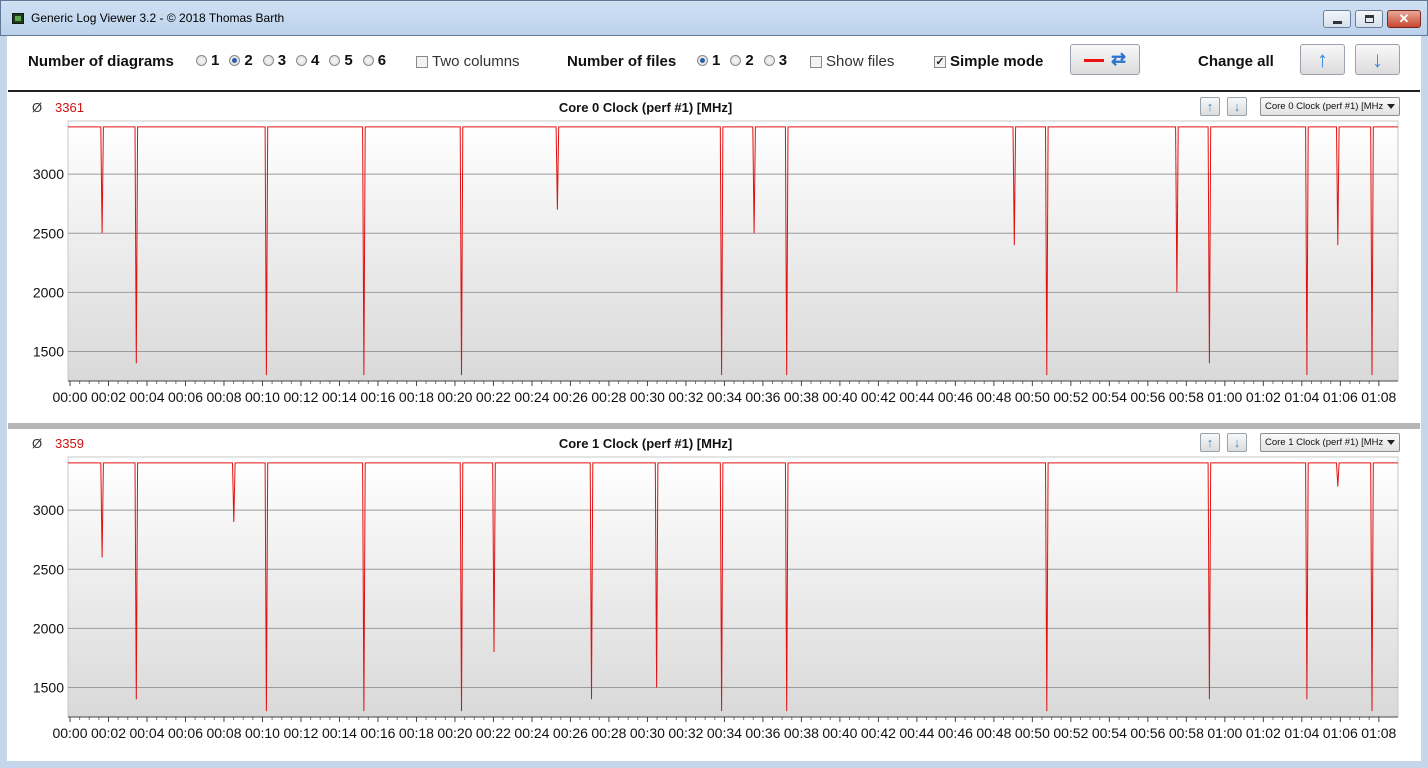 This screenshot has height=768, width=1428. Describe the element at coordinates (1105, 59) in the screenshot. I see `line-style-button: ⇄` at that location.